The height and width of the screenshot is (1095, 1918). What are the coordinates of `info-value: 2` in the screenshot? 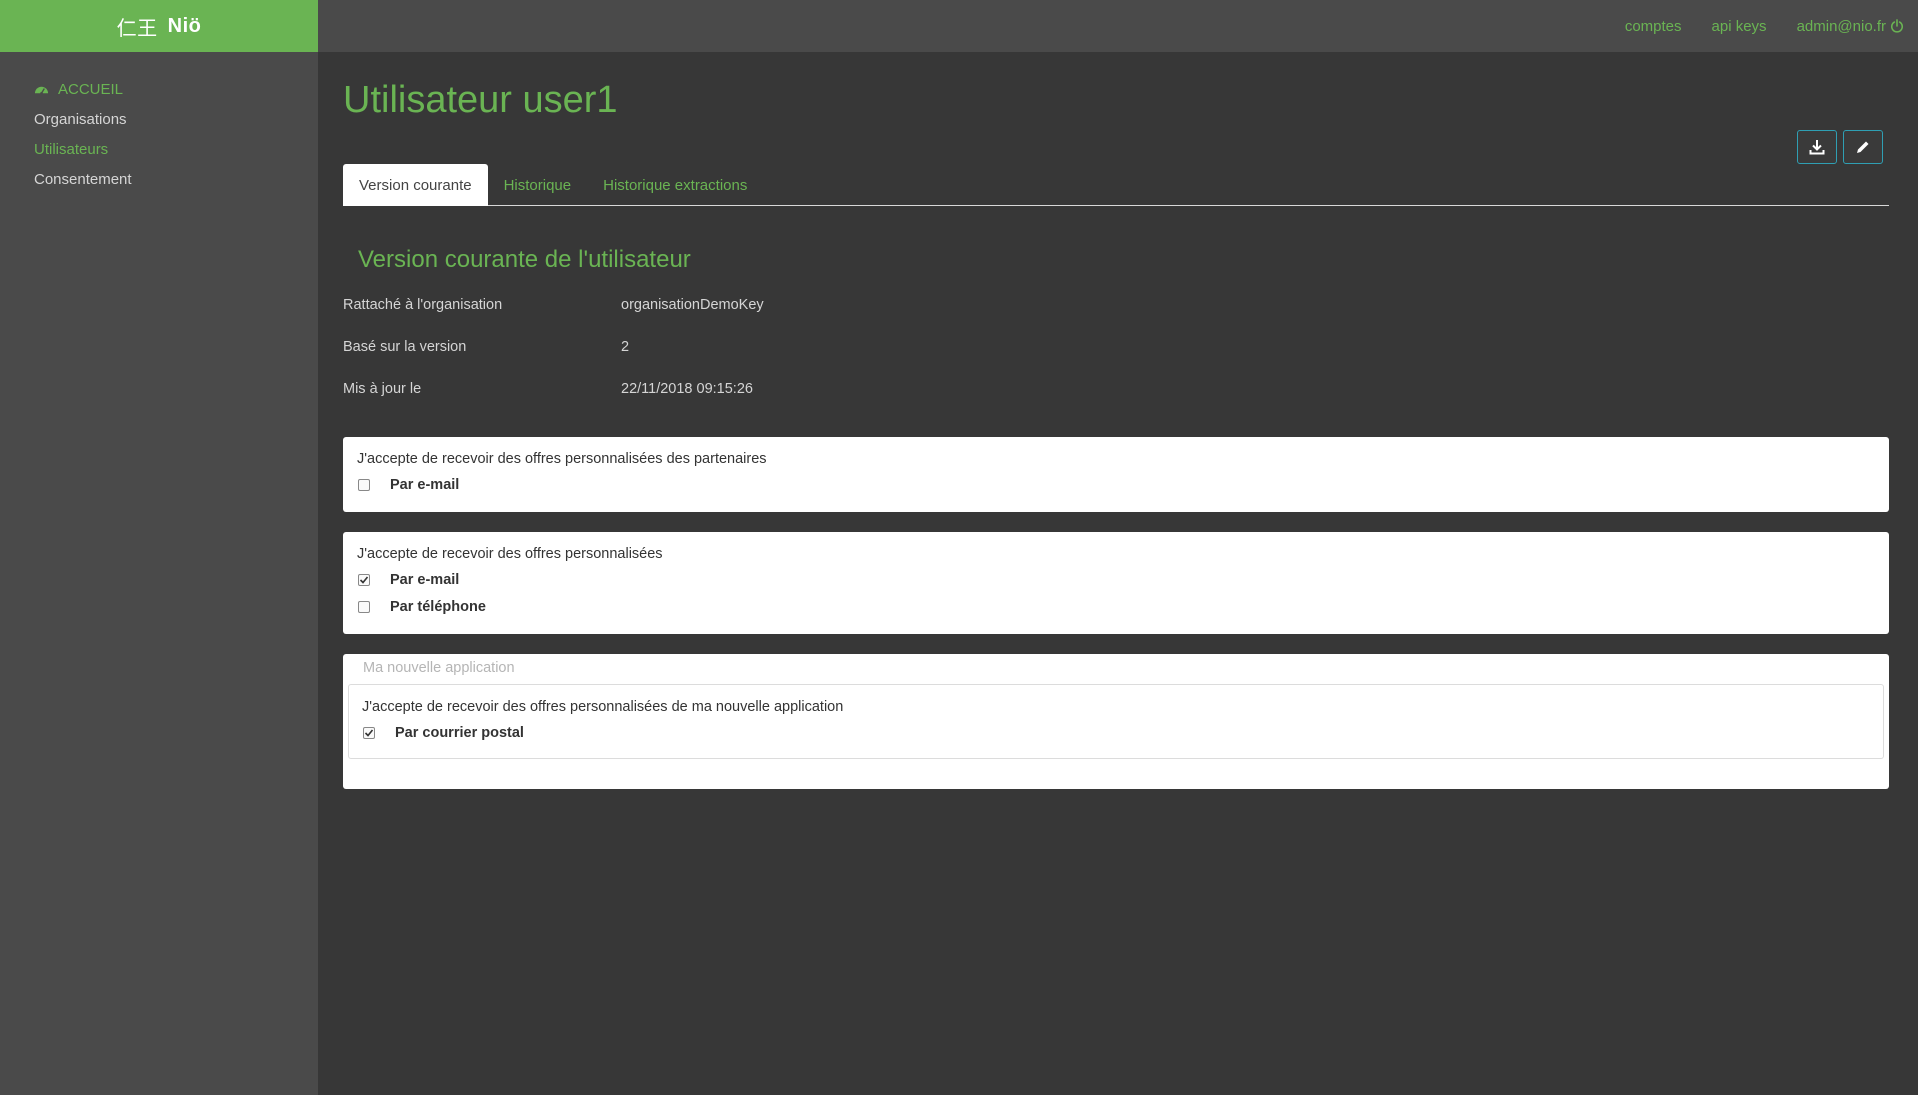 It's located at (625, 347).